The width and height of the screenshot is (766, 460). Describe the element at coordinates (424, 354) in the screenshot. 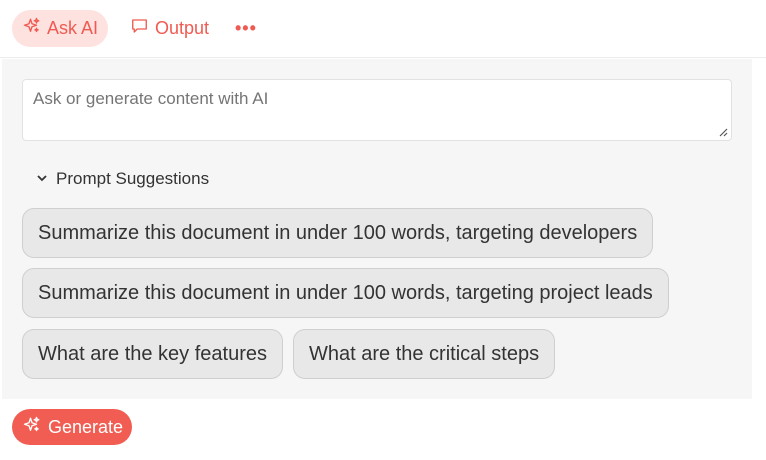

I see `suggestion-chip: What are the critical steps` at that location.